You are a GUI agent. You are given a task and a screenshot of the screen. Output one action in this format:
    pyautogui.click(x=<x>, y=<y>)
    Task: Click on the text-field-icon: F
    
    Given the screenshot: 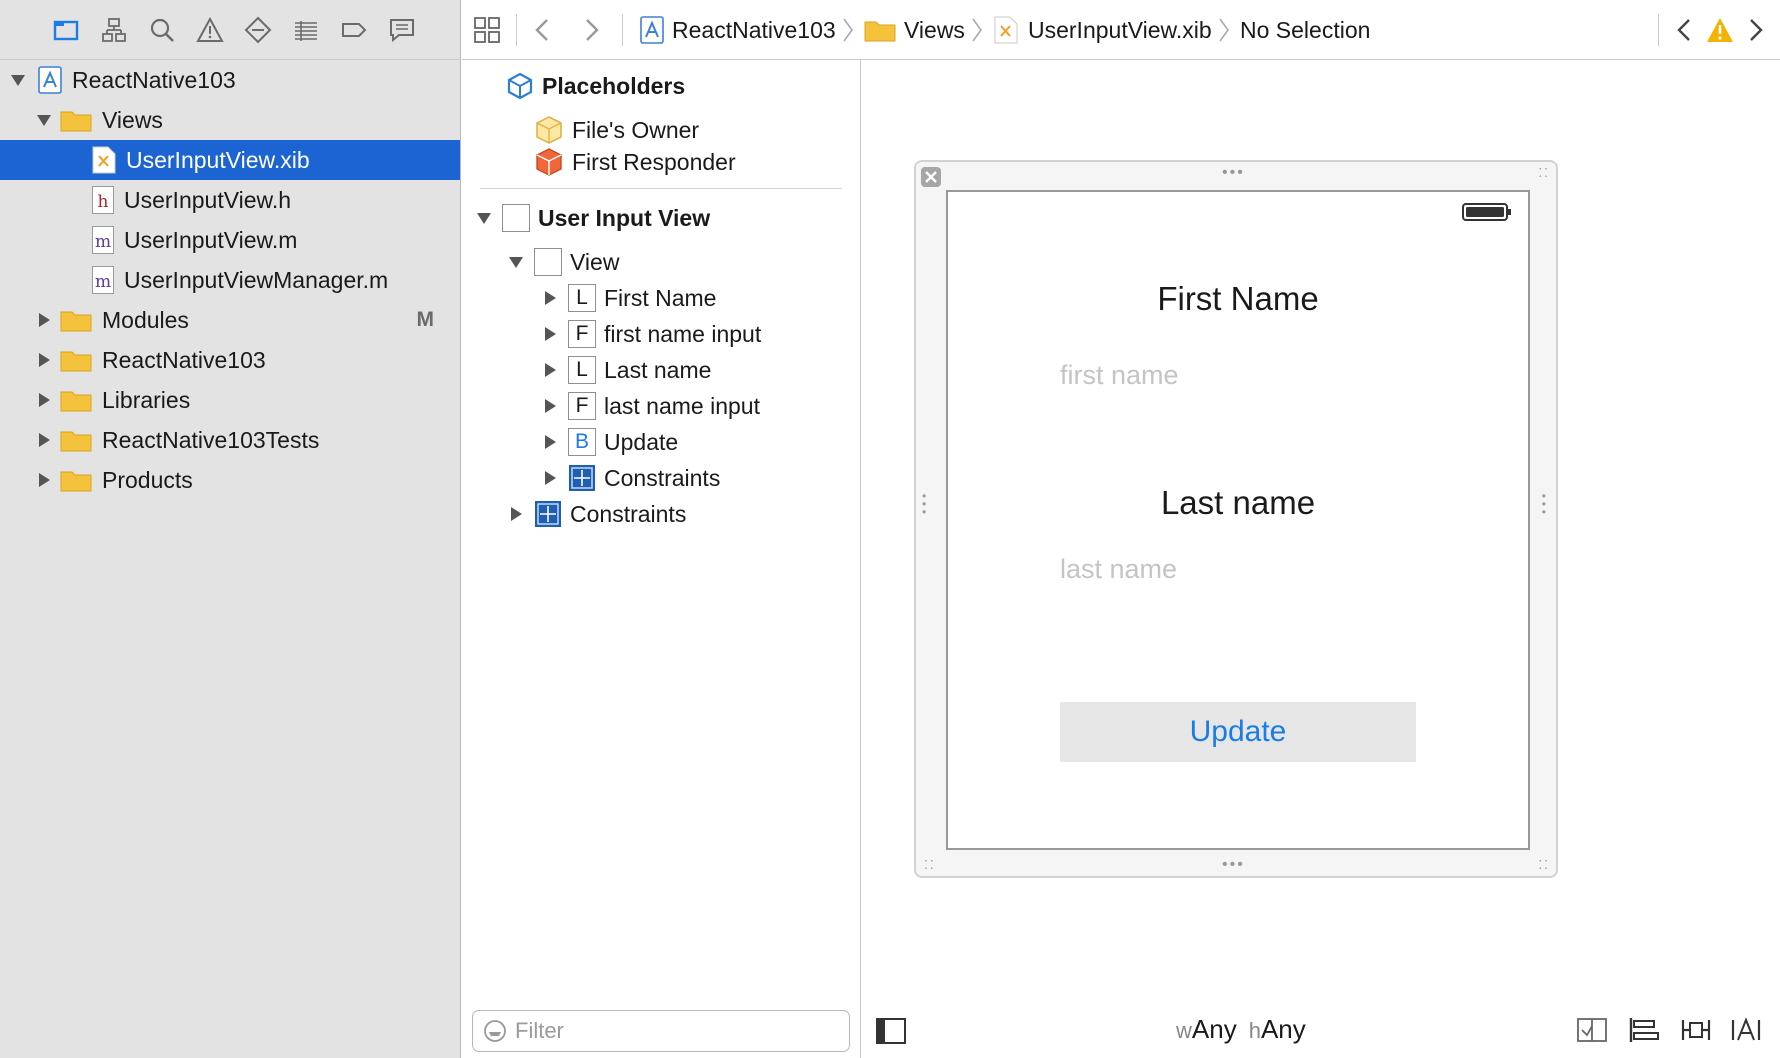 What is the action you would take?
    pyautogui.click(x=582, y=406)
    